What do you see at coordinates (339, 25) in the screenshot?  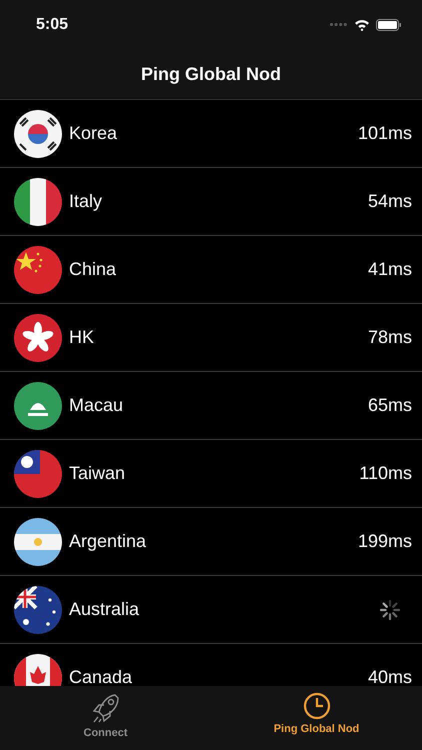 I see `signal-icon` at bounding box center [339, 25].